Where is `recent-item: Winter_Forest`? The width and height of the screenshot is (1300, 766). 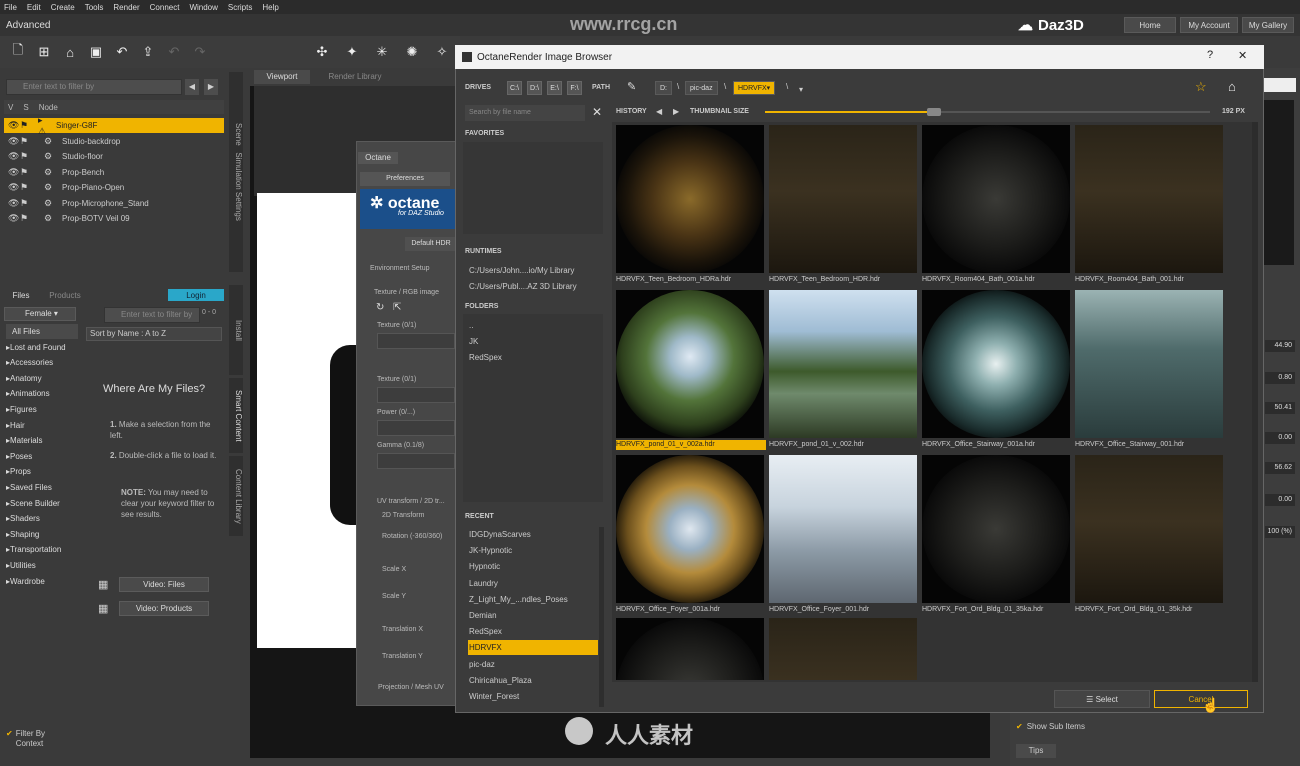 recent-item: Winter_Forest is located at coordinates (533, 696).